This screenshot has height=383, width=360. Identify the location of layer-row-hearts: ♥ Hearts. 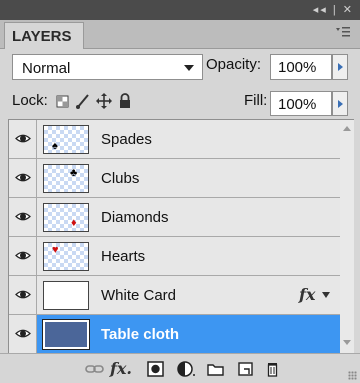
(174, 256).